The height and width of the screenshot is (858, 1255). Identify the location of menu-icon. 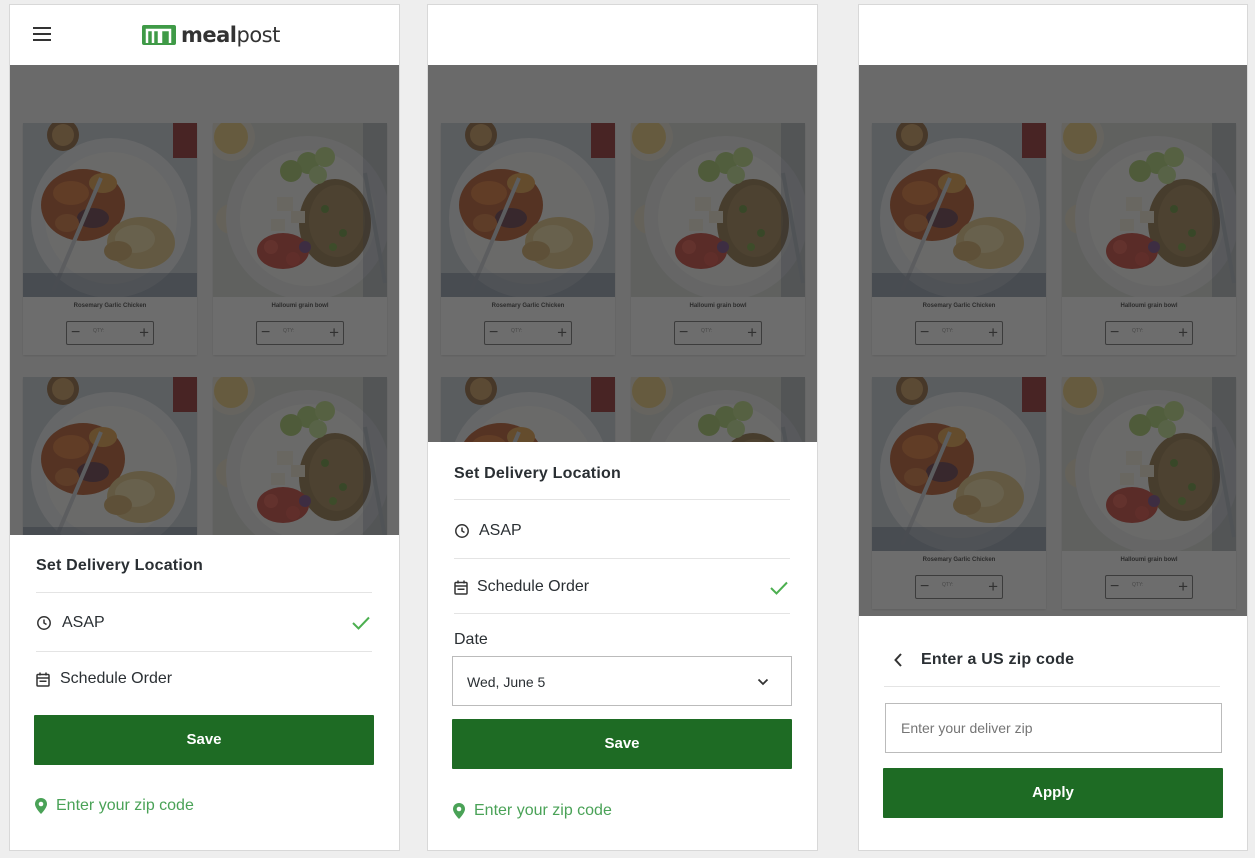
(42, 34).